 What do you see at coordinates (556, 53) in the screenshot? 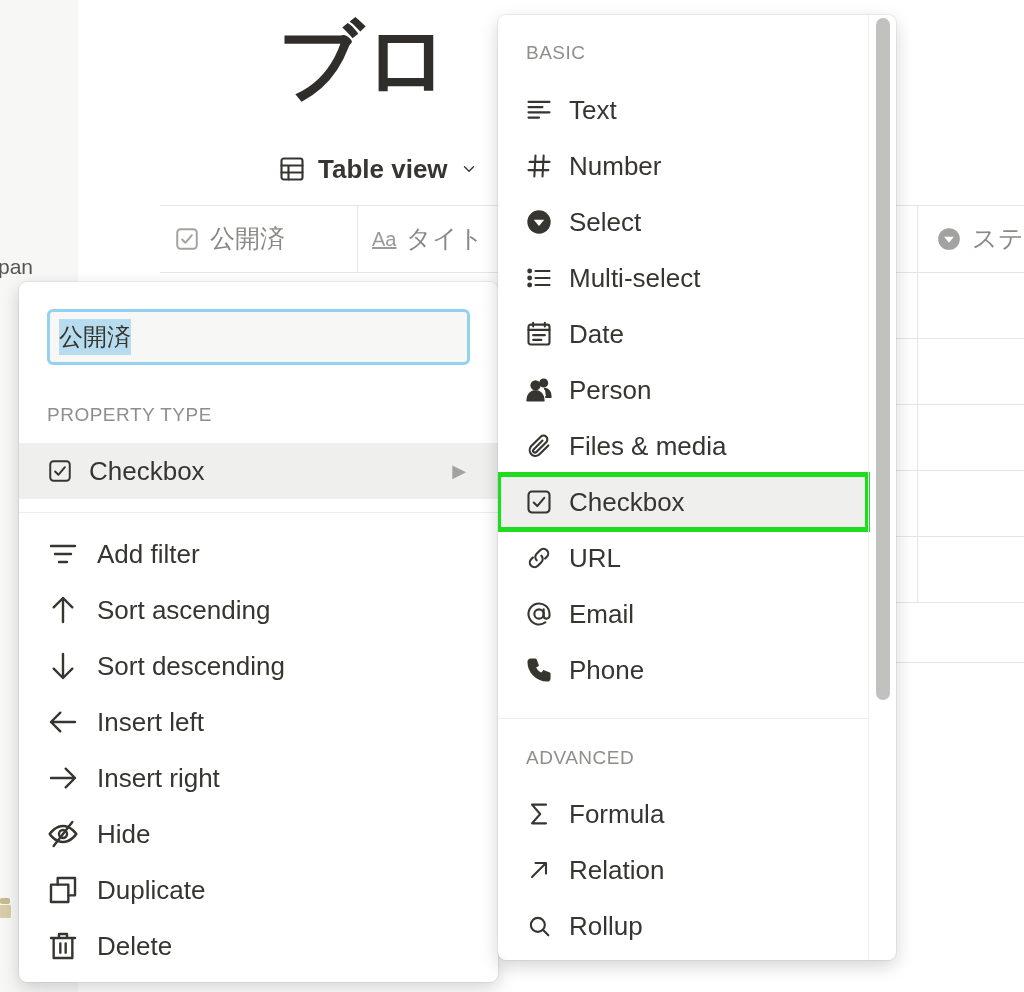
I see `section-heading: BASIC` at bounding box center [556, 53].